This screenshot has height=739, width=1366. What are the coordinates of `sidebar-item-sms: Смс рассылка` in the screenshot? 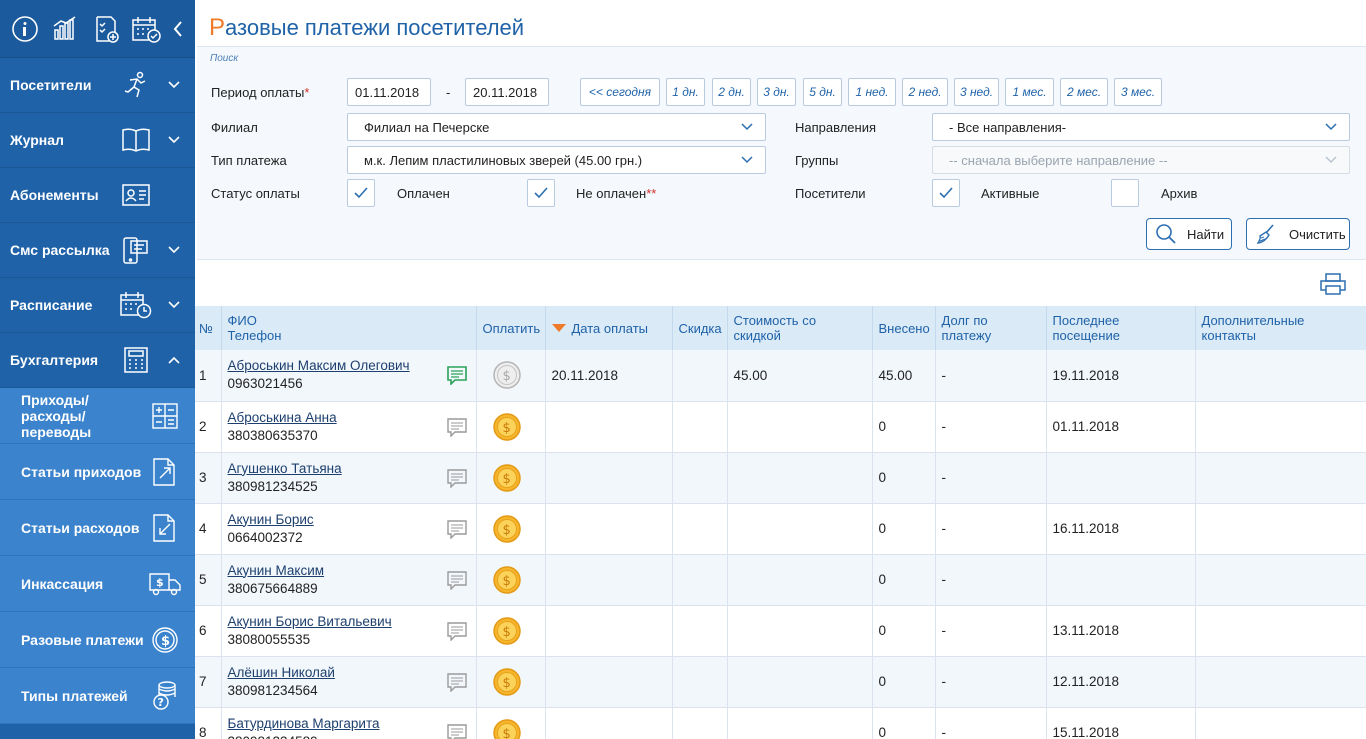 It's located at (97, 250).